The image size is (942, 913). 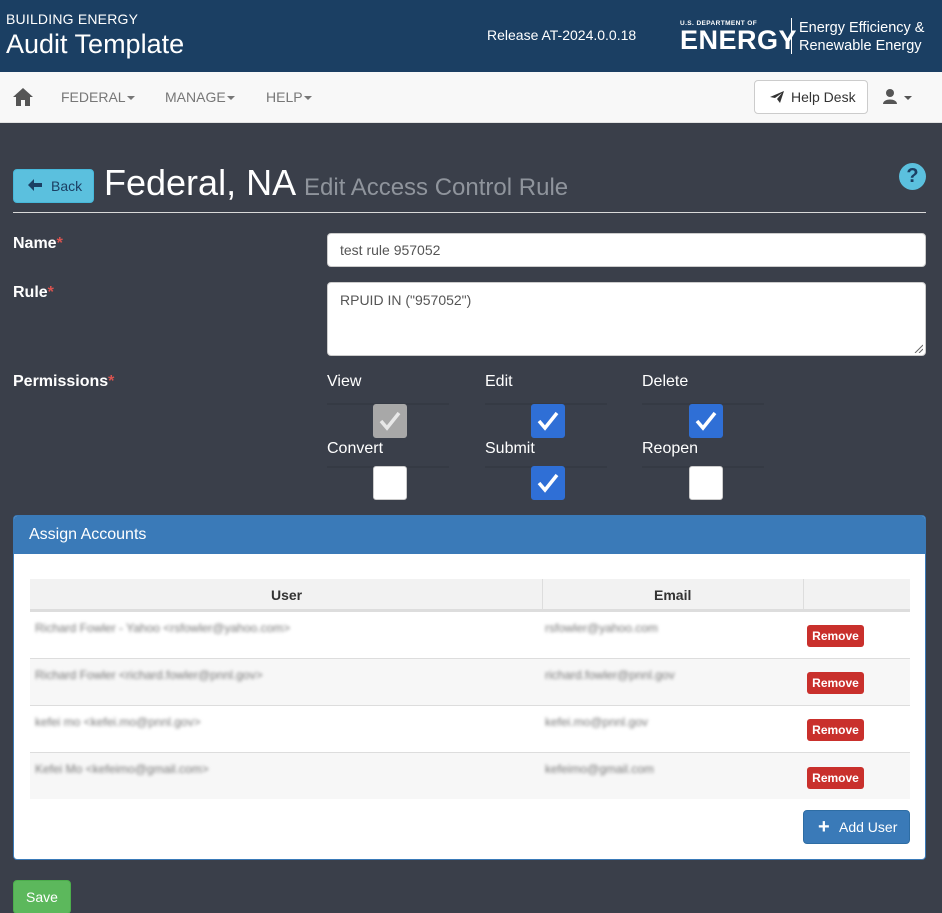 I want to click on main-navbar: FEDERAL MANAGE HELP Help Desk, so click(x=471, y=97).